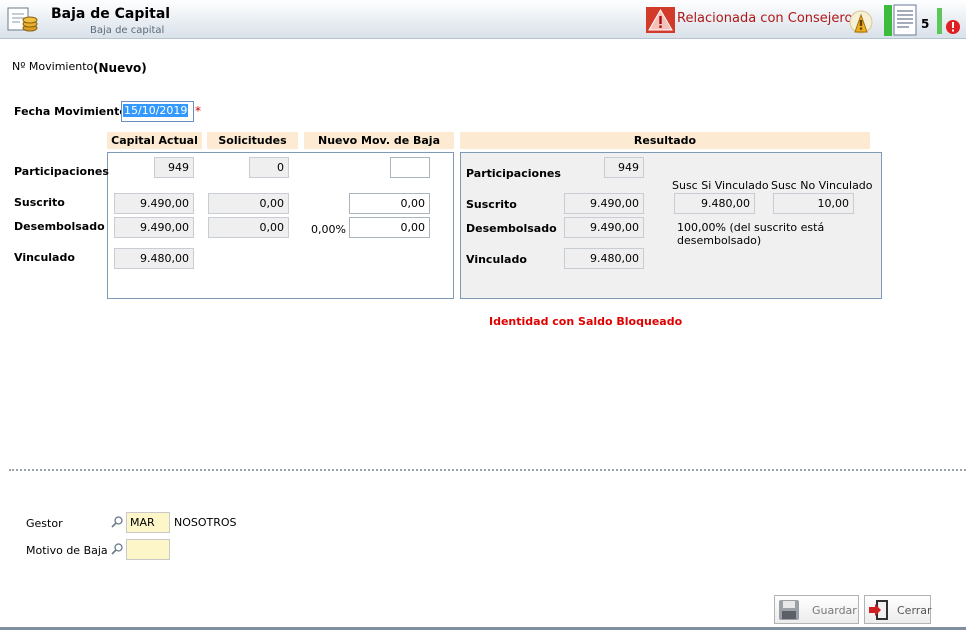  I want to click on susc-si-label: Susc Si Vinculado, so click(720, 185).